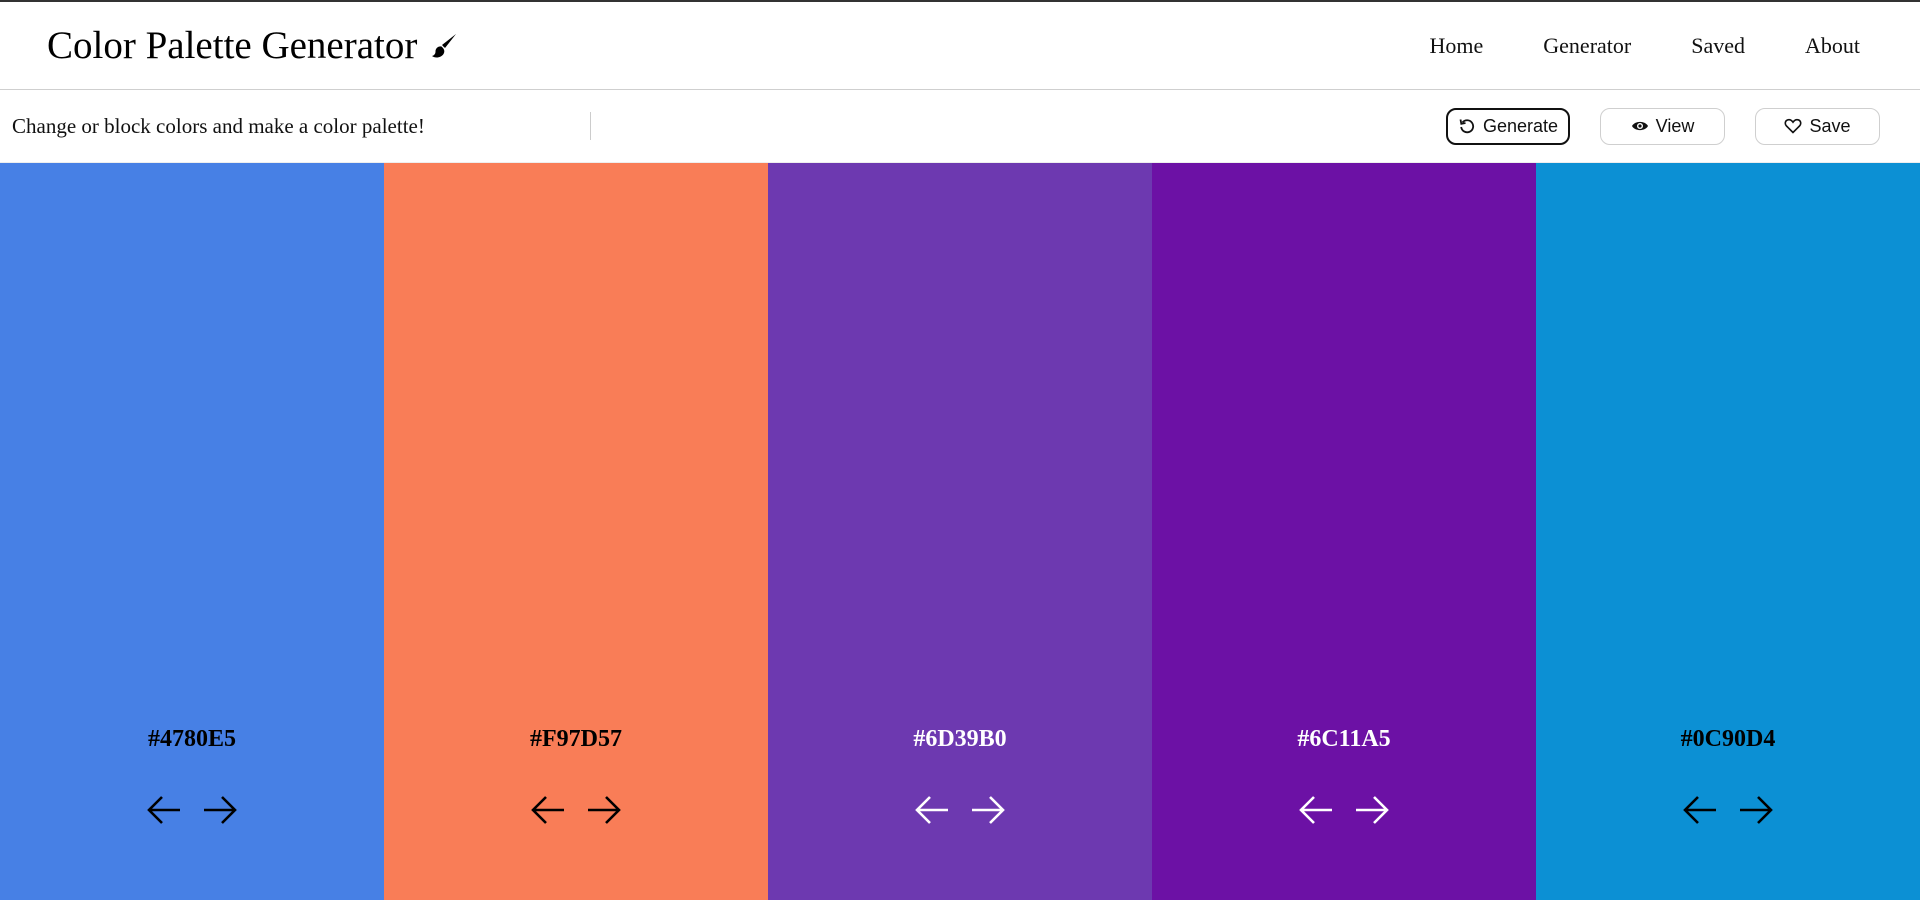 The image size is (1920, 901). I want to click on toolbar-actions: Generate View Save, so click(1663, 126).